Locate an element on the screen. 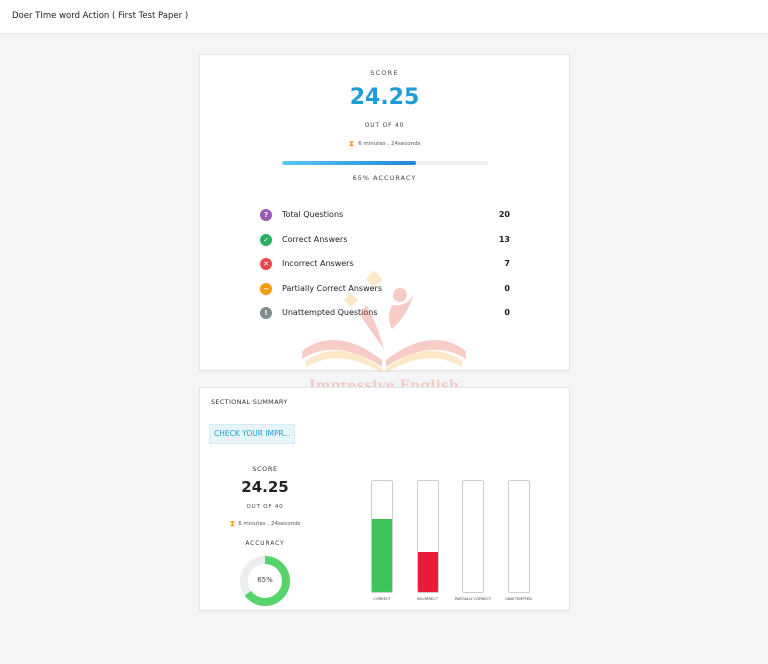 This screenshot has width=768, height=664. section-accuracy-label: ACCURACY is located at coordinates (265, 544).